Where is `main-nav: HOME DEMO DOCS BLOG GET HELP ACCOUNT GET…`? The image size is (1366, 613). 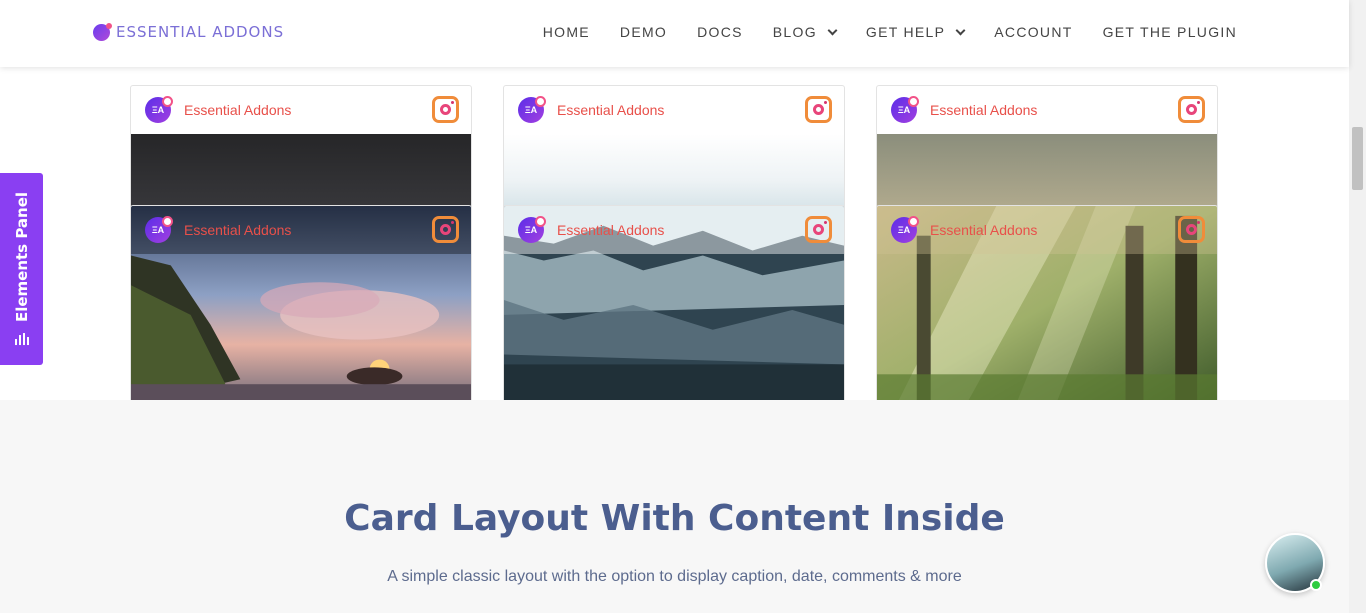
main-nav: HOME DEMO DOCS BLOG GET HELP ACCOUNT GET… is located at coordinates (890, 32).